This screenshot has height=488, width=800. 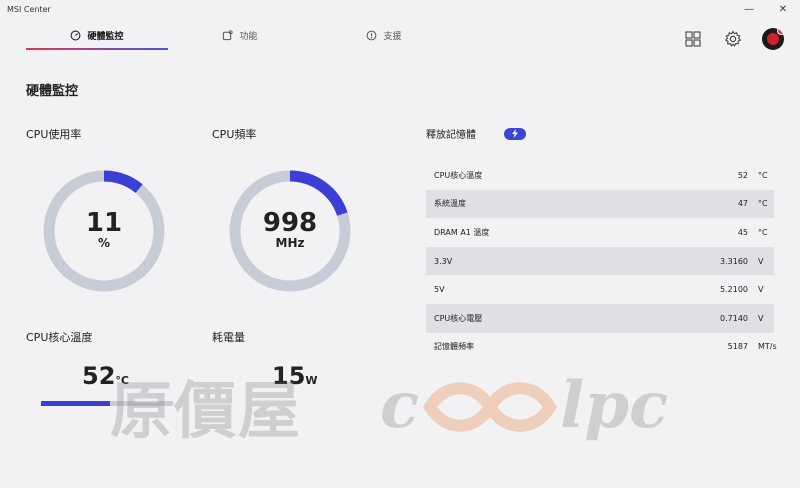 What do you see at coordinates (52, 91) in the screenshot?
I see `page-title: 硬體監控` at bounding box center [52, 91].